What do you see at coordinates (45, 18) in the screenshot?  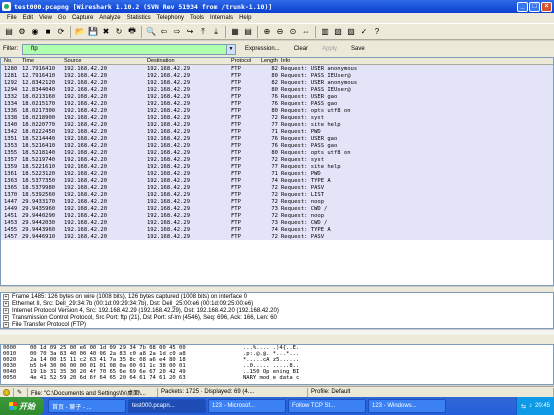 I see `menu-view: View` at bounding box center [45, 18].